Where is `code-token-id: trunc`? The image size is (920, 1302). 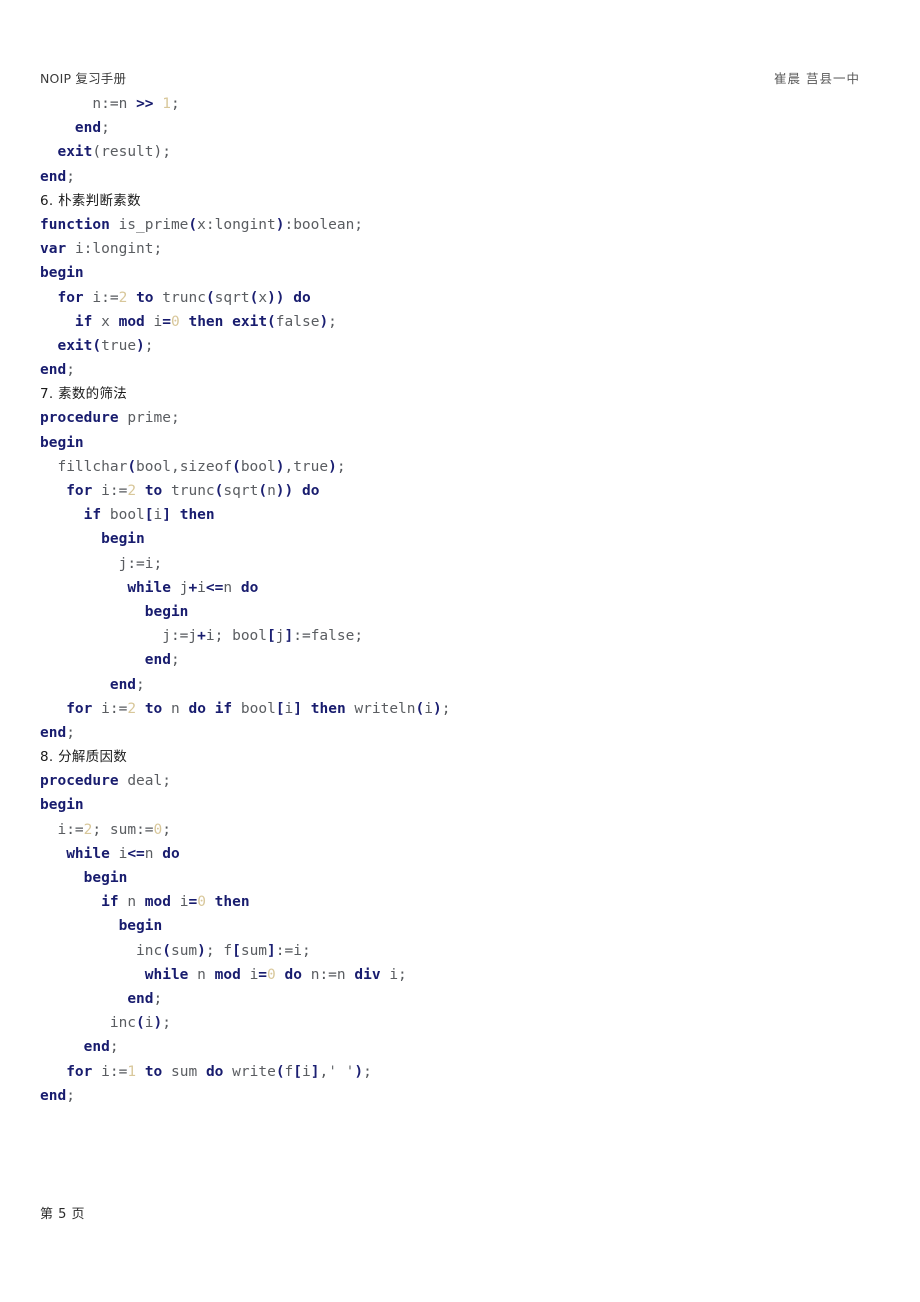
code-token-id: trunc is located at coordinates (193, 491).